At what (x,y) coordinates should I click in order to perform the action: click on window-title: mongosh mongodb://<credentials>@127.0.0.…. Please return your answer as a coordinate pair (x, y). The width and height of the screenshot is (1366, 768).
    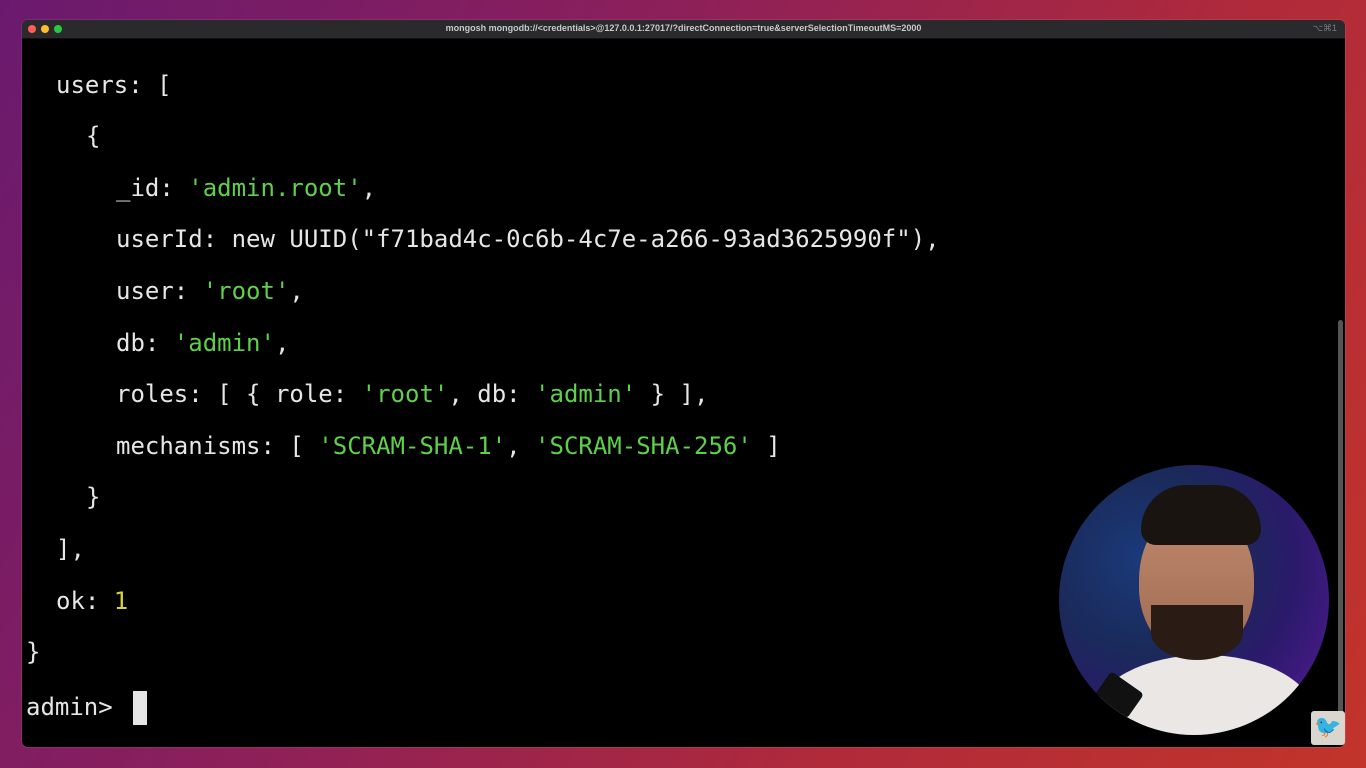
    Looking at the image, I should click on (683, 28).